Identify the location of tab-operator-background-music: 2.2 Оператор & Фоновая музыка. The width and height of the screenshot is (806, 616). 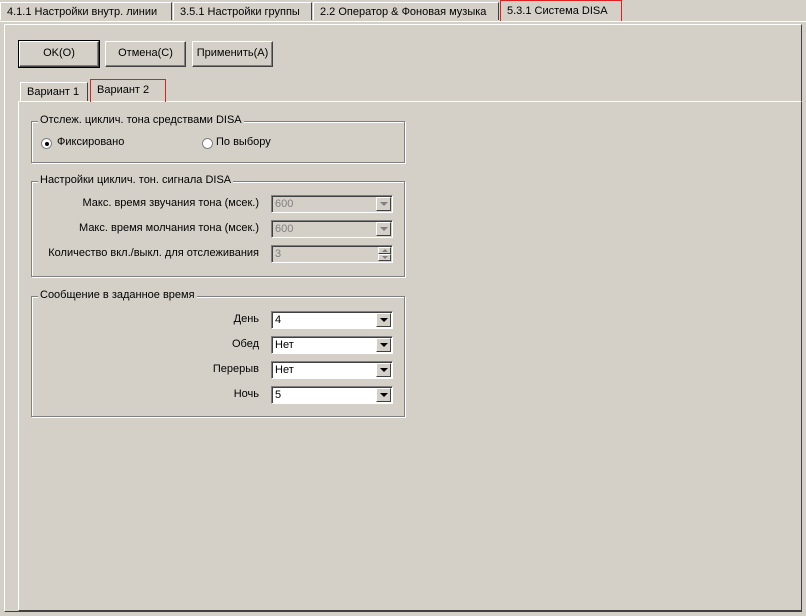
(406, 11).